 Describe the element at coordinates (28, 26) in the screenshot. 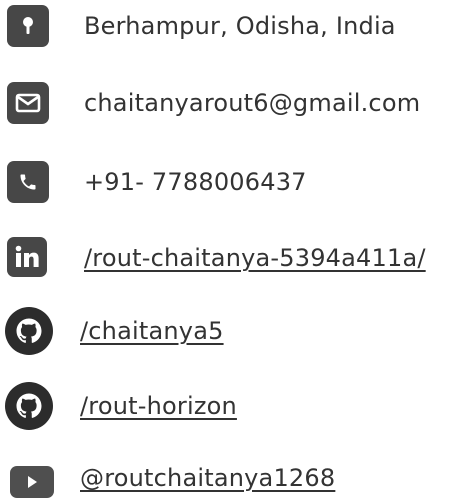

I see `map-pin-icon` at that location.